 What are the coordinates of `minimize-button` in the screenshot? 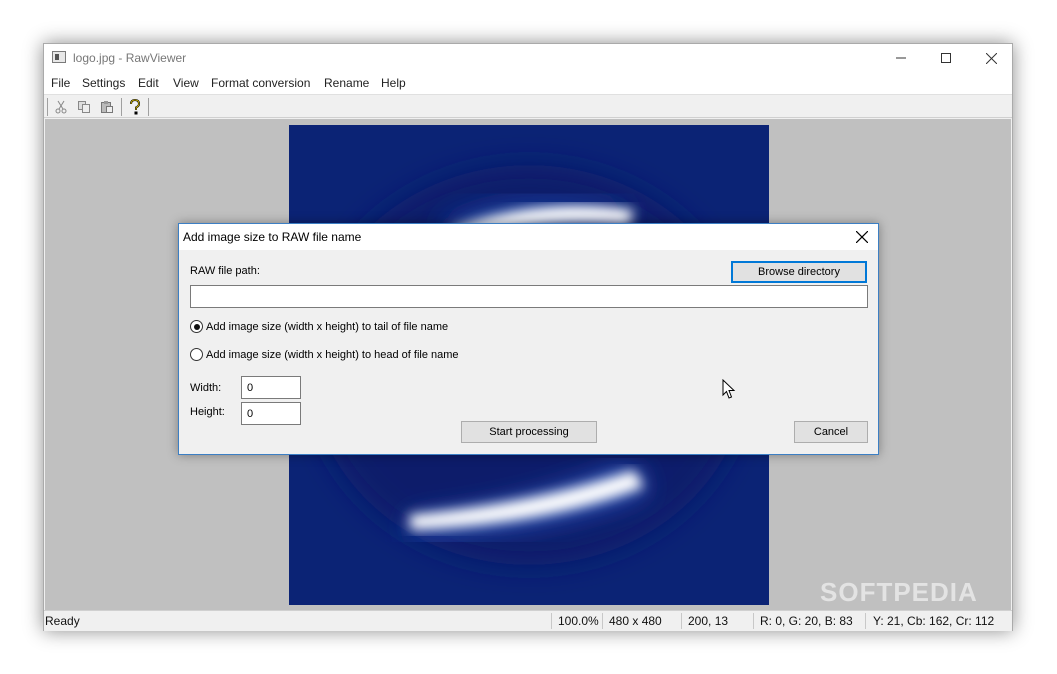 It's located at (901, 58).